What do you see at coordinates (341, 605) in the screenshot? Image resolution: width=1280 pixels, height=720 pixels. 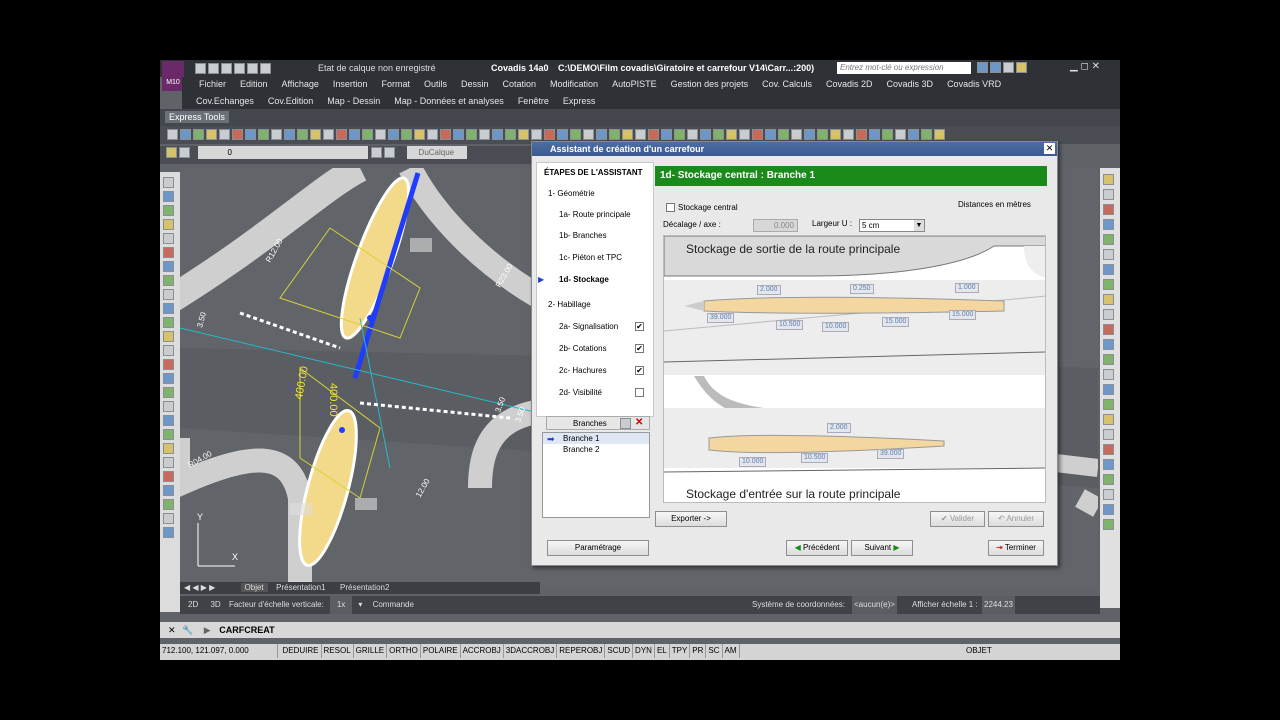 I see `vertical-scale-value: 1x` at bounding box center [341, 605].